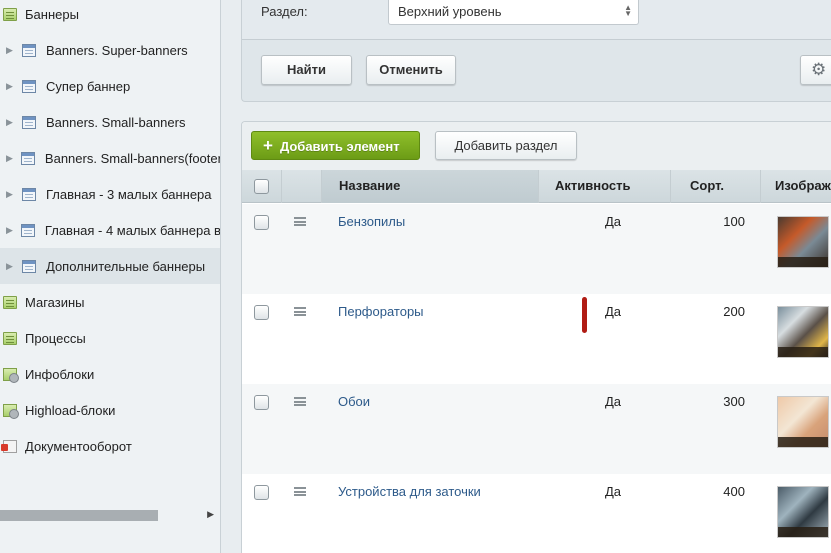  What do you see at coordinates (734, 491) in the screenshot?
I see `row-sort-value: 400` at bounding box center [734, 491].